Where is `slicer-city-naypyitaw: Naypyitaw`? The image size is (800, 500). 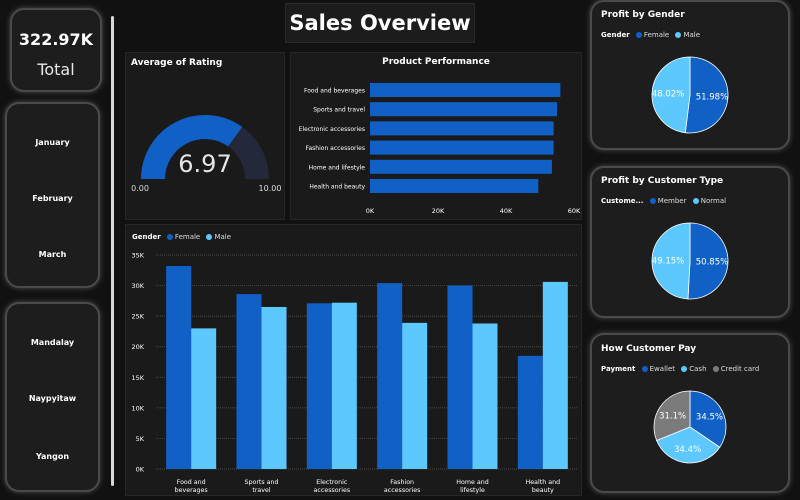 slicer-city-naypyitaw: Naypyitaw is located at coordinates (52, 398).